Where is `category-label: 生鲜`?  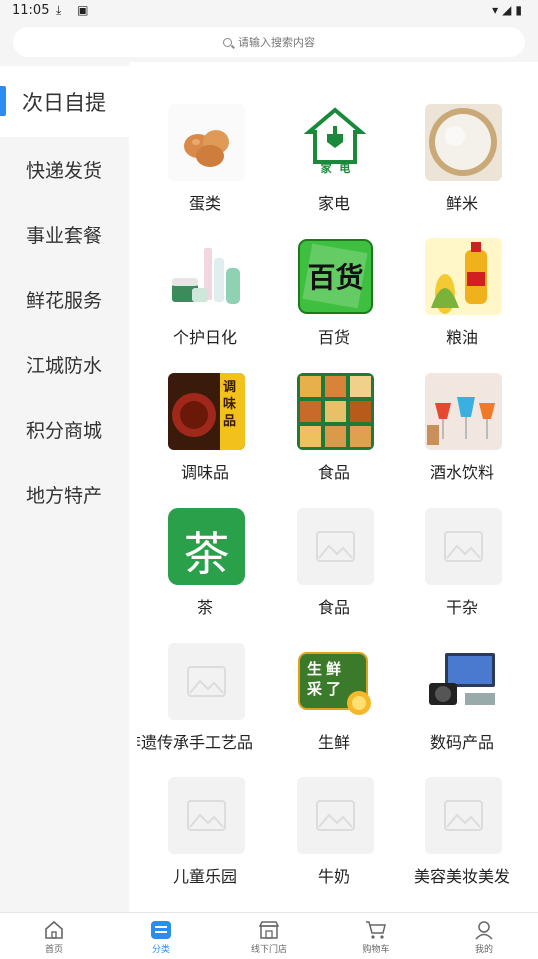
category-label: 生鲜 is located at coordinates (333, 742).